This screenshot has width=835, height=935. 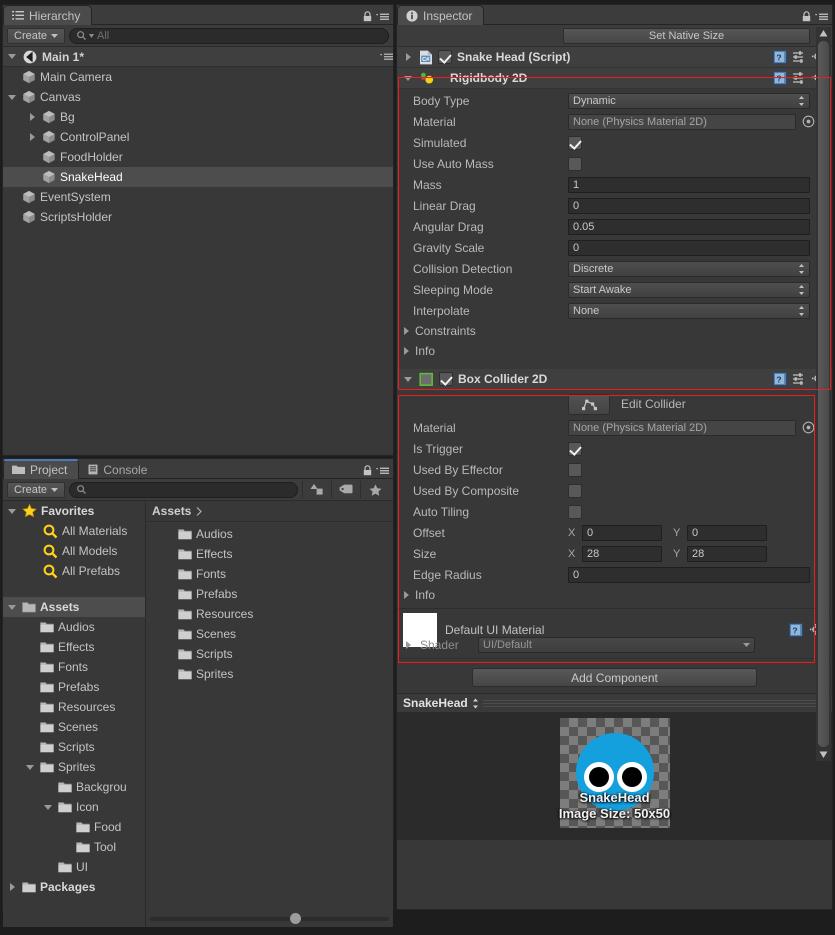 I want to click on input-offset-x: 0, so click(x=622, y=532).